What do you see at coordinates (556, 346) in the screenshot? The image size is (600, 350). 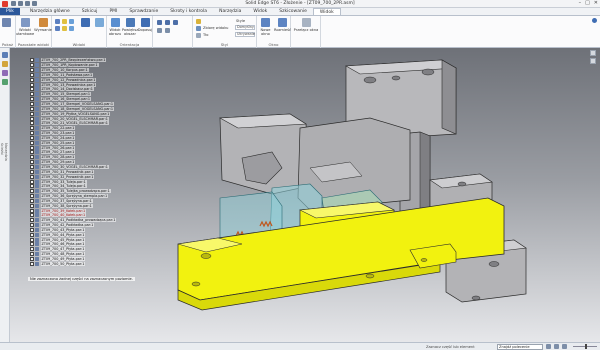 I see `zoom-out-icon` at bounding box center [556, 346].